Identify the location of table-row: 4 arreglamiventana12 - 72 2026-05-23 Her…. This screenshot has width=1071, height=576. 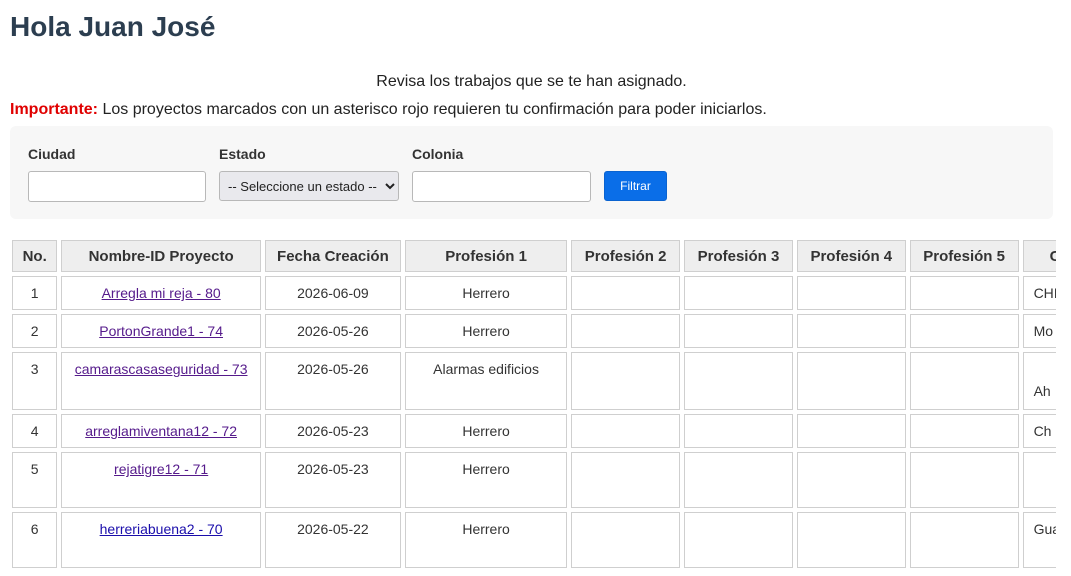
(534, 431).